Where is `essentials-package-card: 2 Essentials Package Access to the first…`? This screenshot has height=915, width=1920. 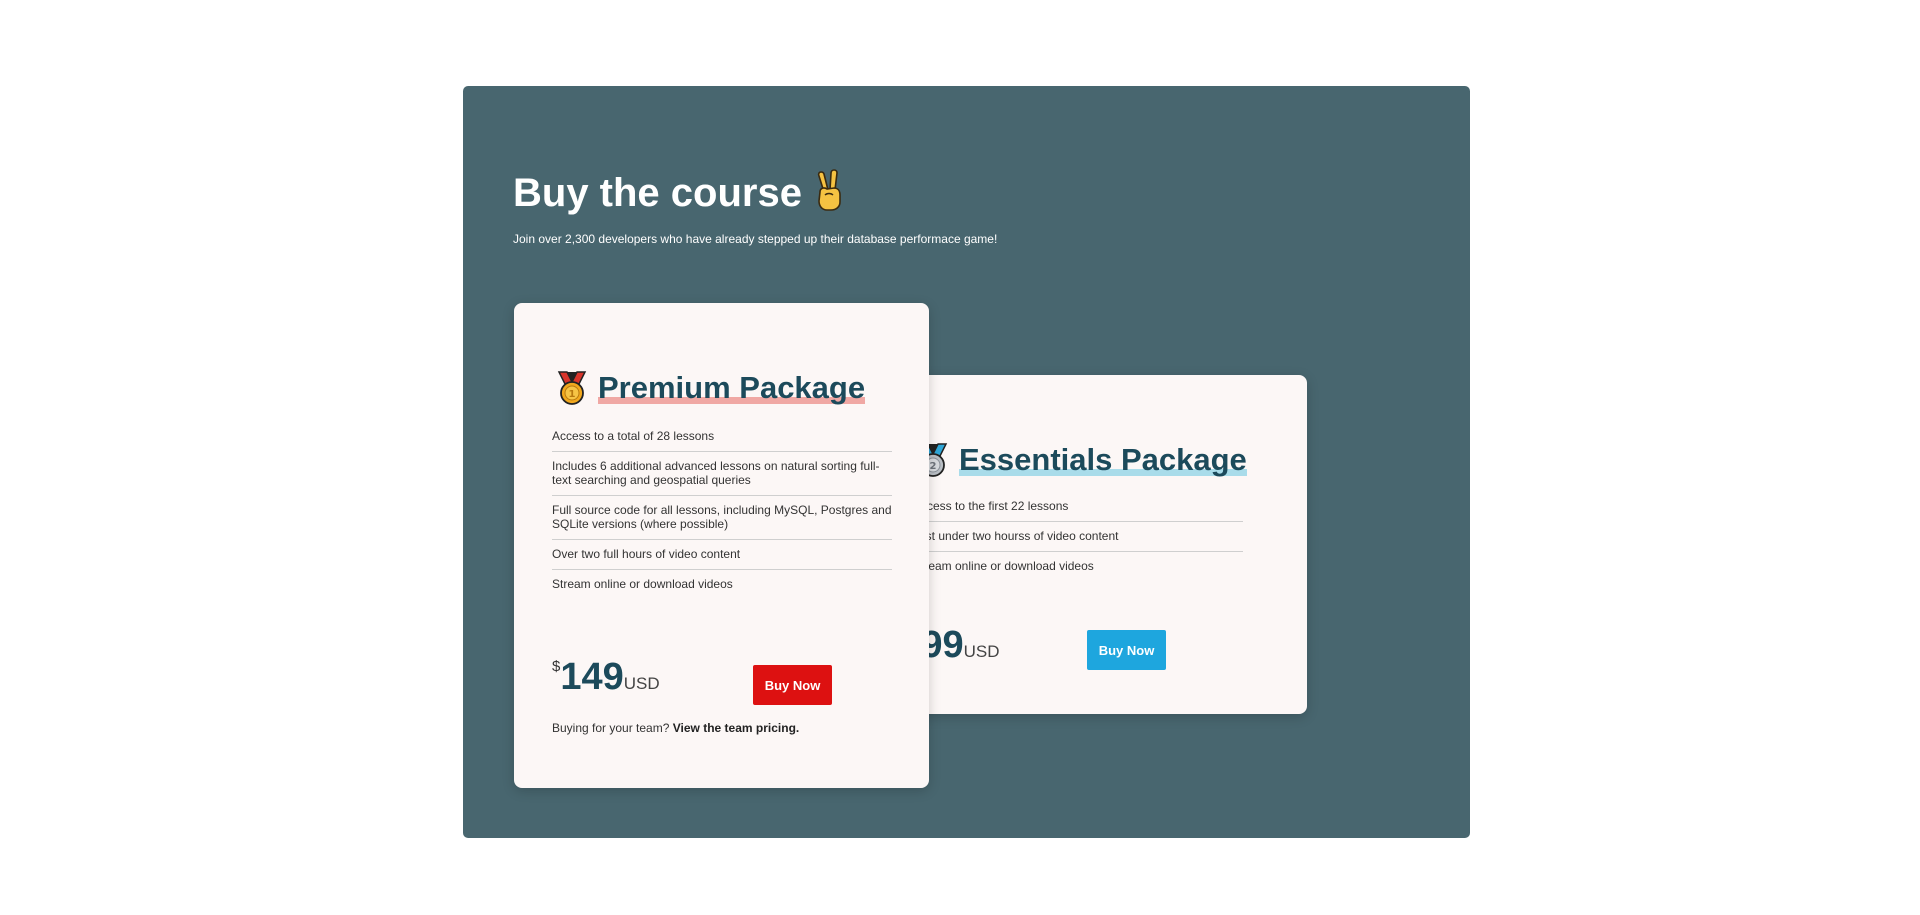
essentials-package-card: 2 Essentials Package Access to the first… is located at coordinates (1095, 544).